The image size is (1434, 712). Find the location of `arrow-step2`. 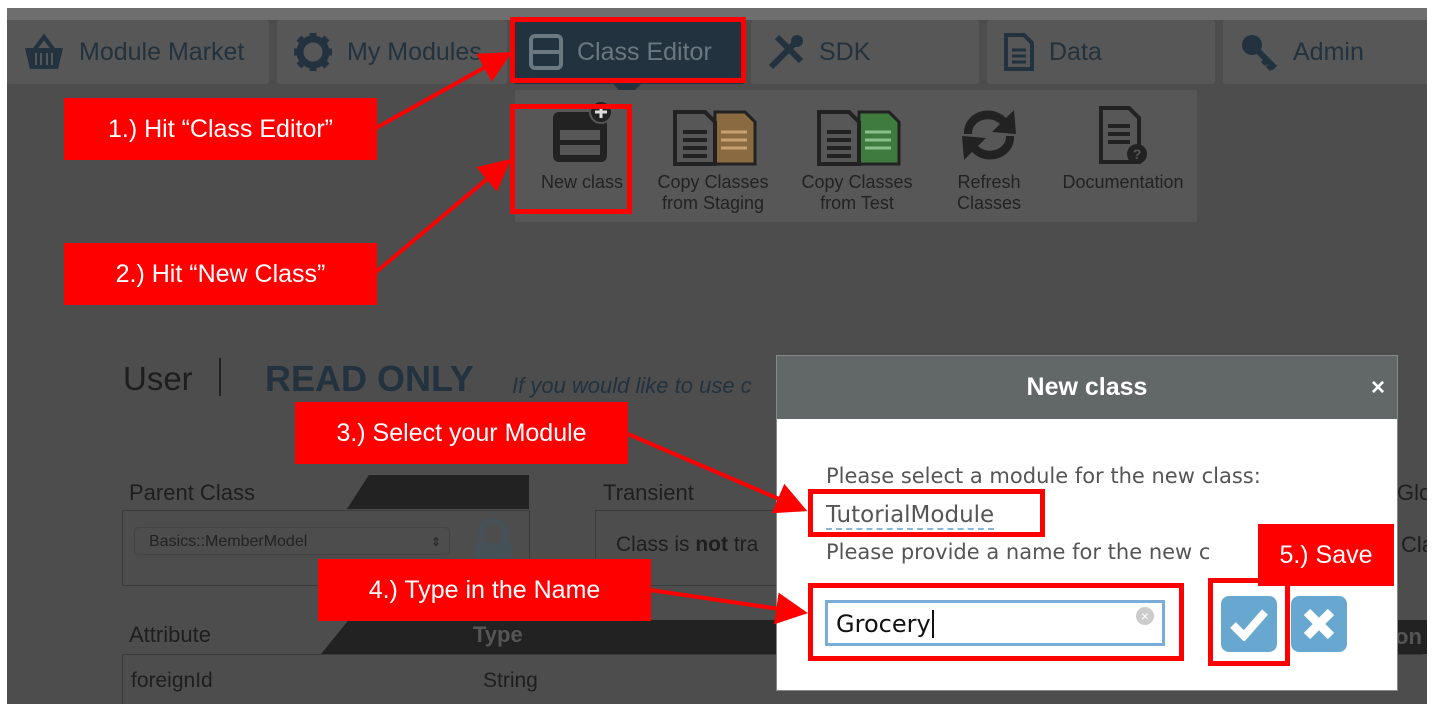

arrow-step2 is located at coordinates (443, 216).